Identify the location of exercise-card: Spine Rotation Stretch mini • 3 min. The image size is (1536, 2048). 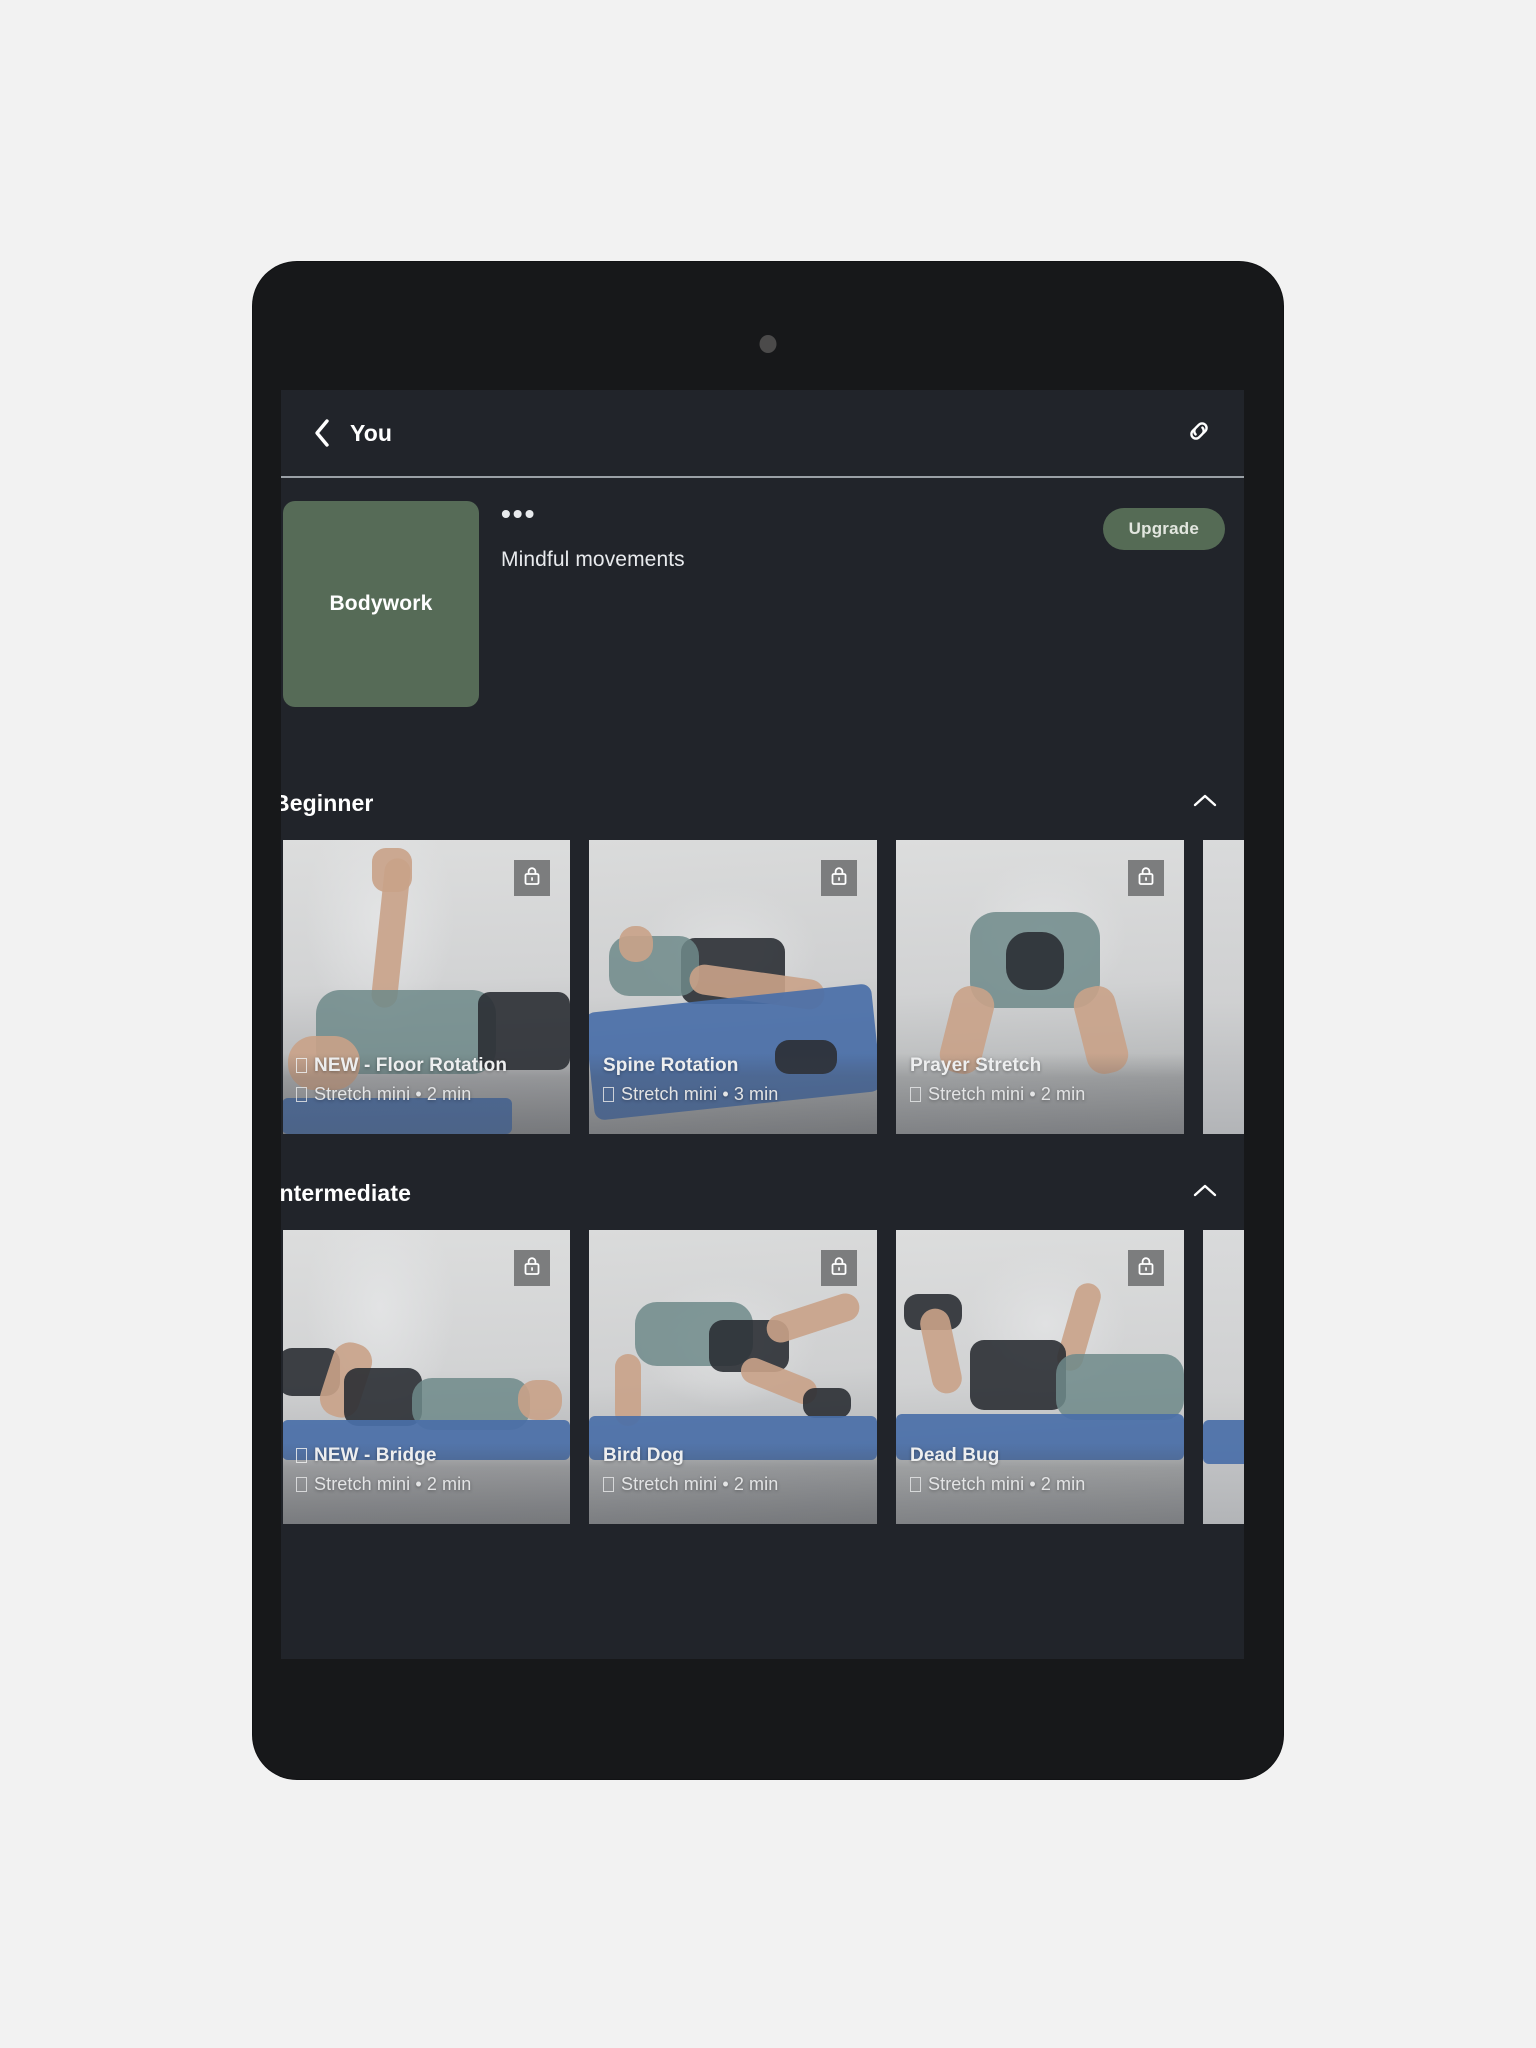
(733, 987).